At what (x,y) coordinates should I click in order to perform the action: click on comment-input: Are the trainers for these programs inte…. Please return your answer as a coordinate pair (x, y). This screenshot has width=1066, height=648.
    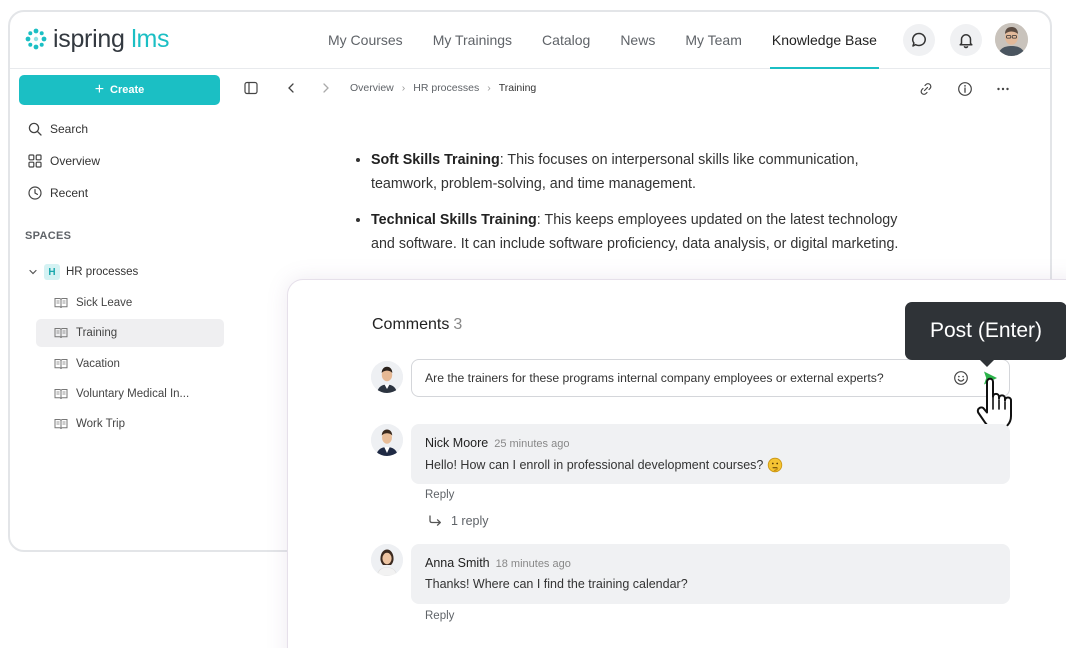
    Looking at the image, I should click on (710, 378).